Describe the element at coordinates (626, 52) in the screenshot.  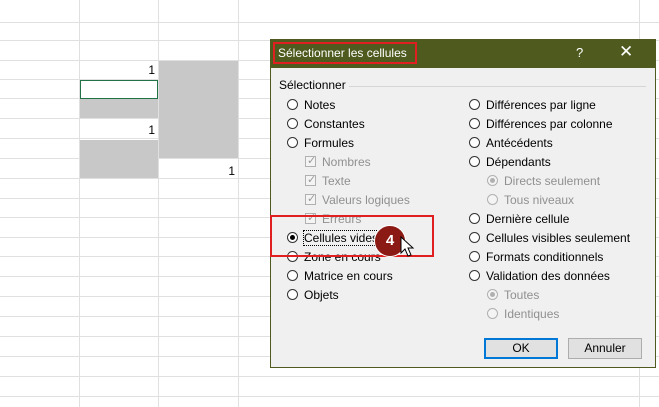
I see `close-icon: ✕` at that location.